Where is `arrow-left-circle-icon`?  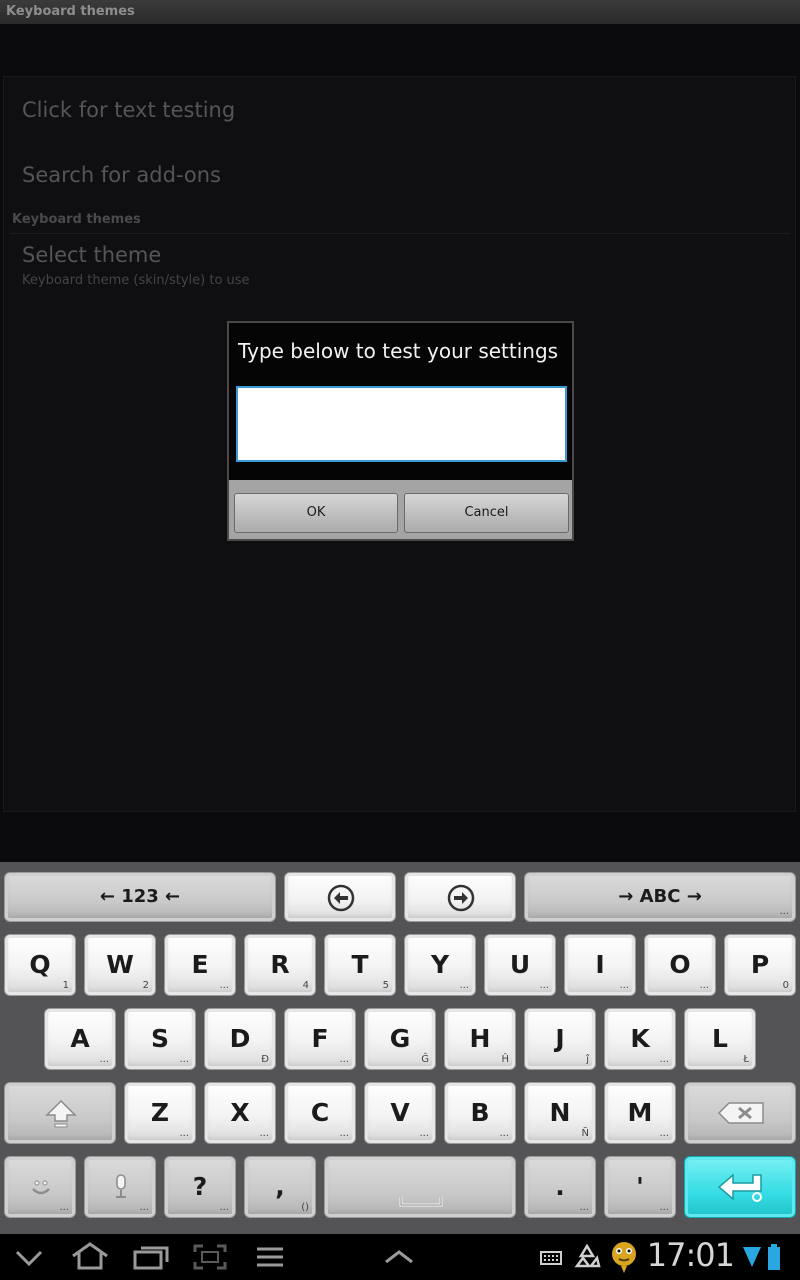
arrow-left-circle-icon is located at coordinates (341, 898).